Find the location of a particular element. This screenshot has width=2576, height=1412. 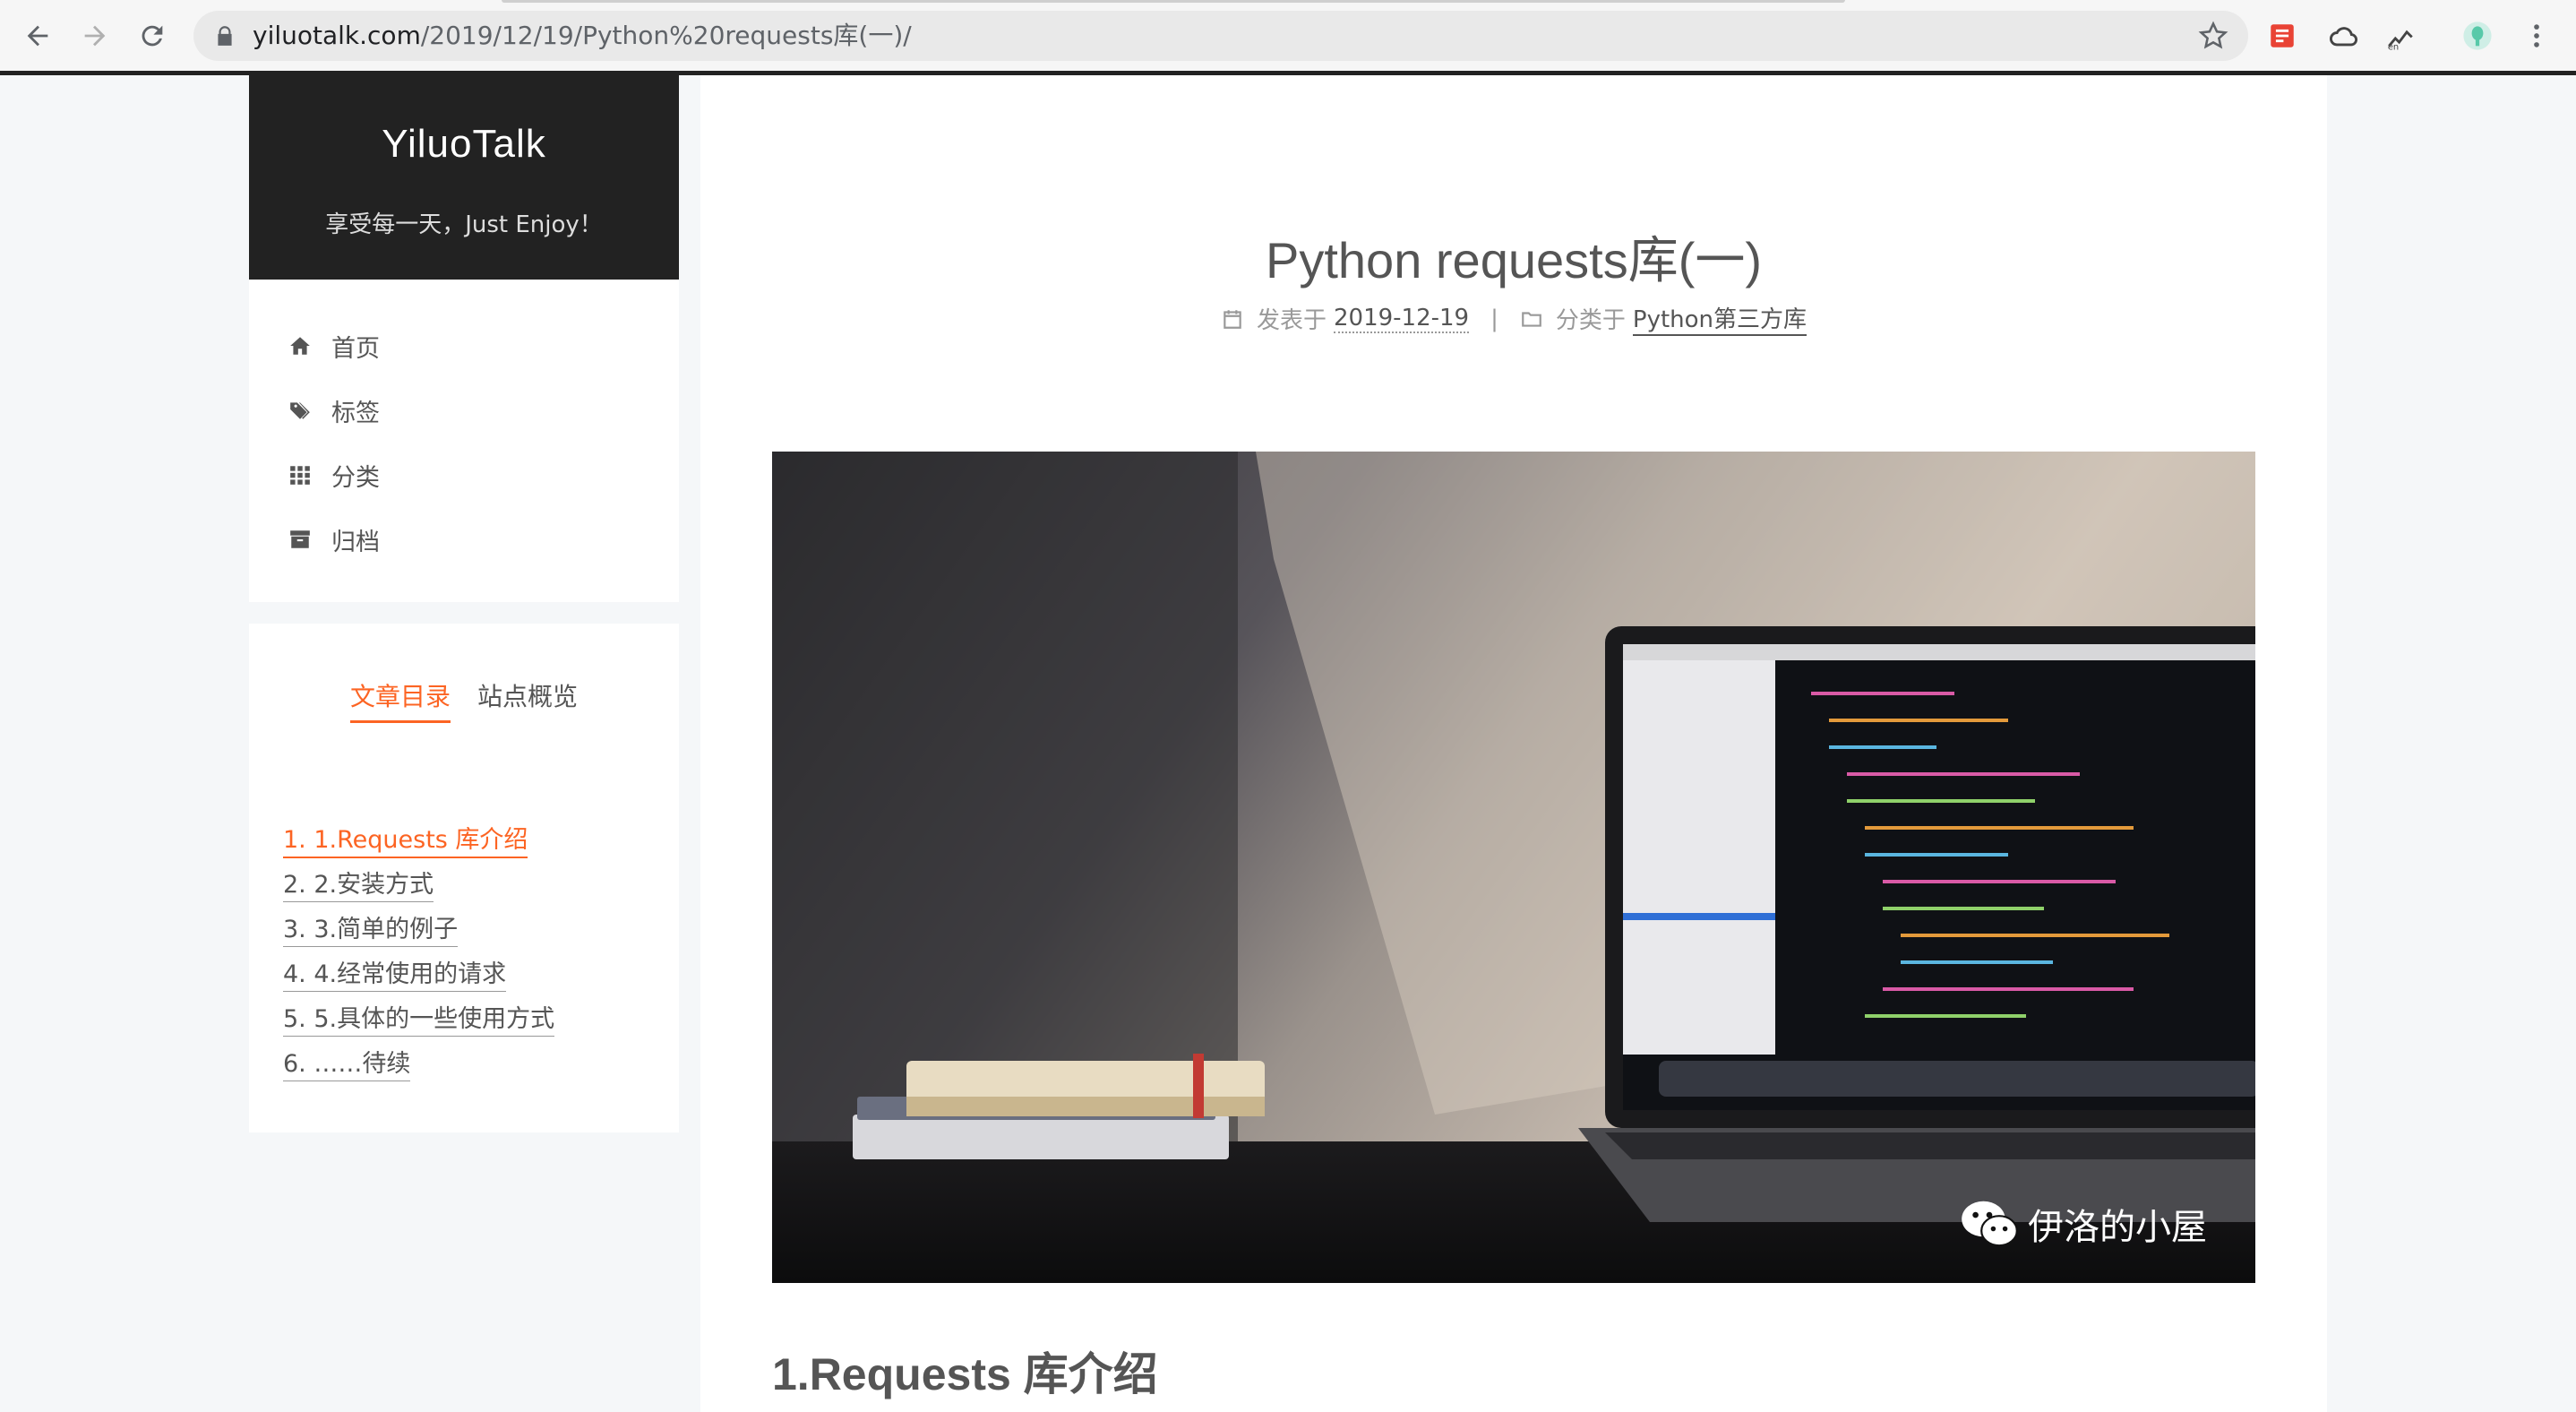

toc-item: 5. 5.具体的一些使用方式 is located at coordinates (419, 1020).